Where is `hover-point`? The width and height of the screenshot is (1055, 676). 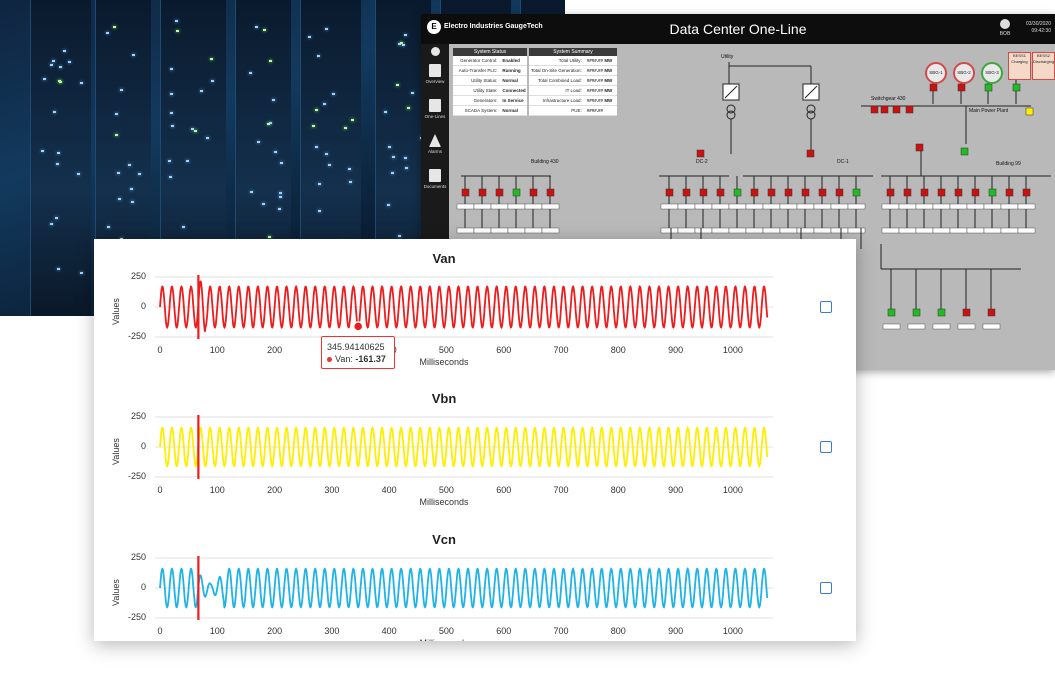
hover-point is located at coordinates (358, 326).